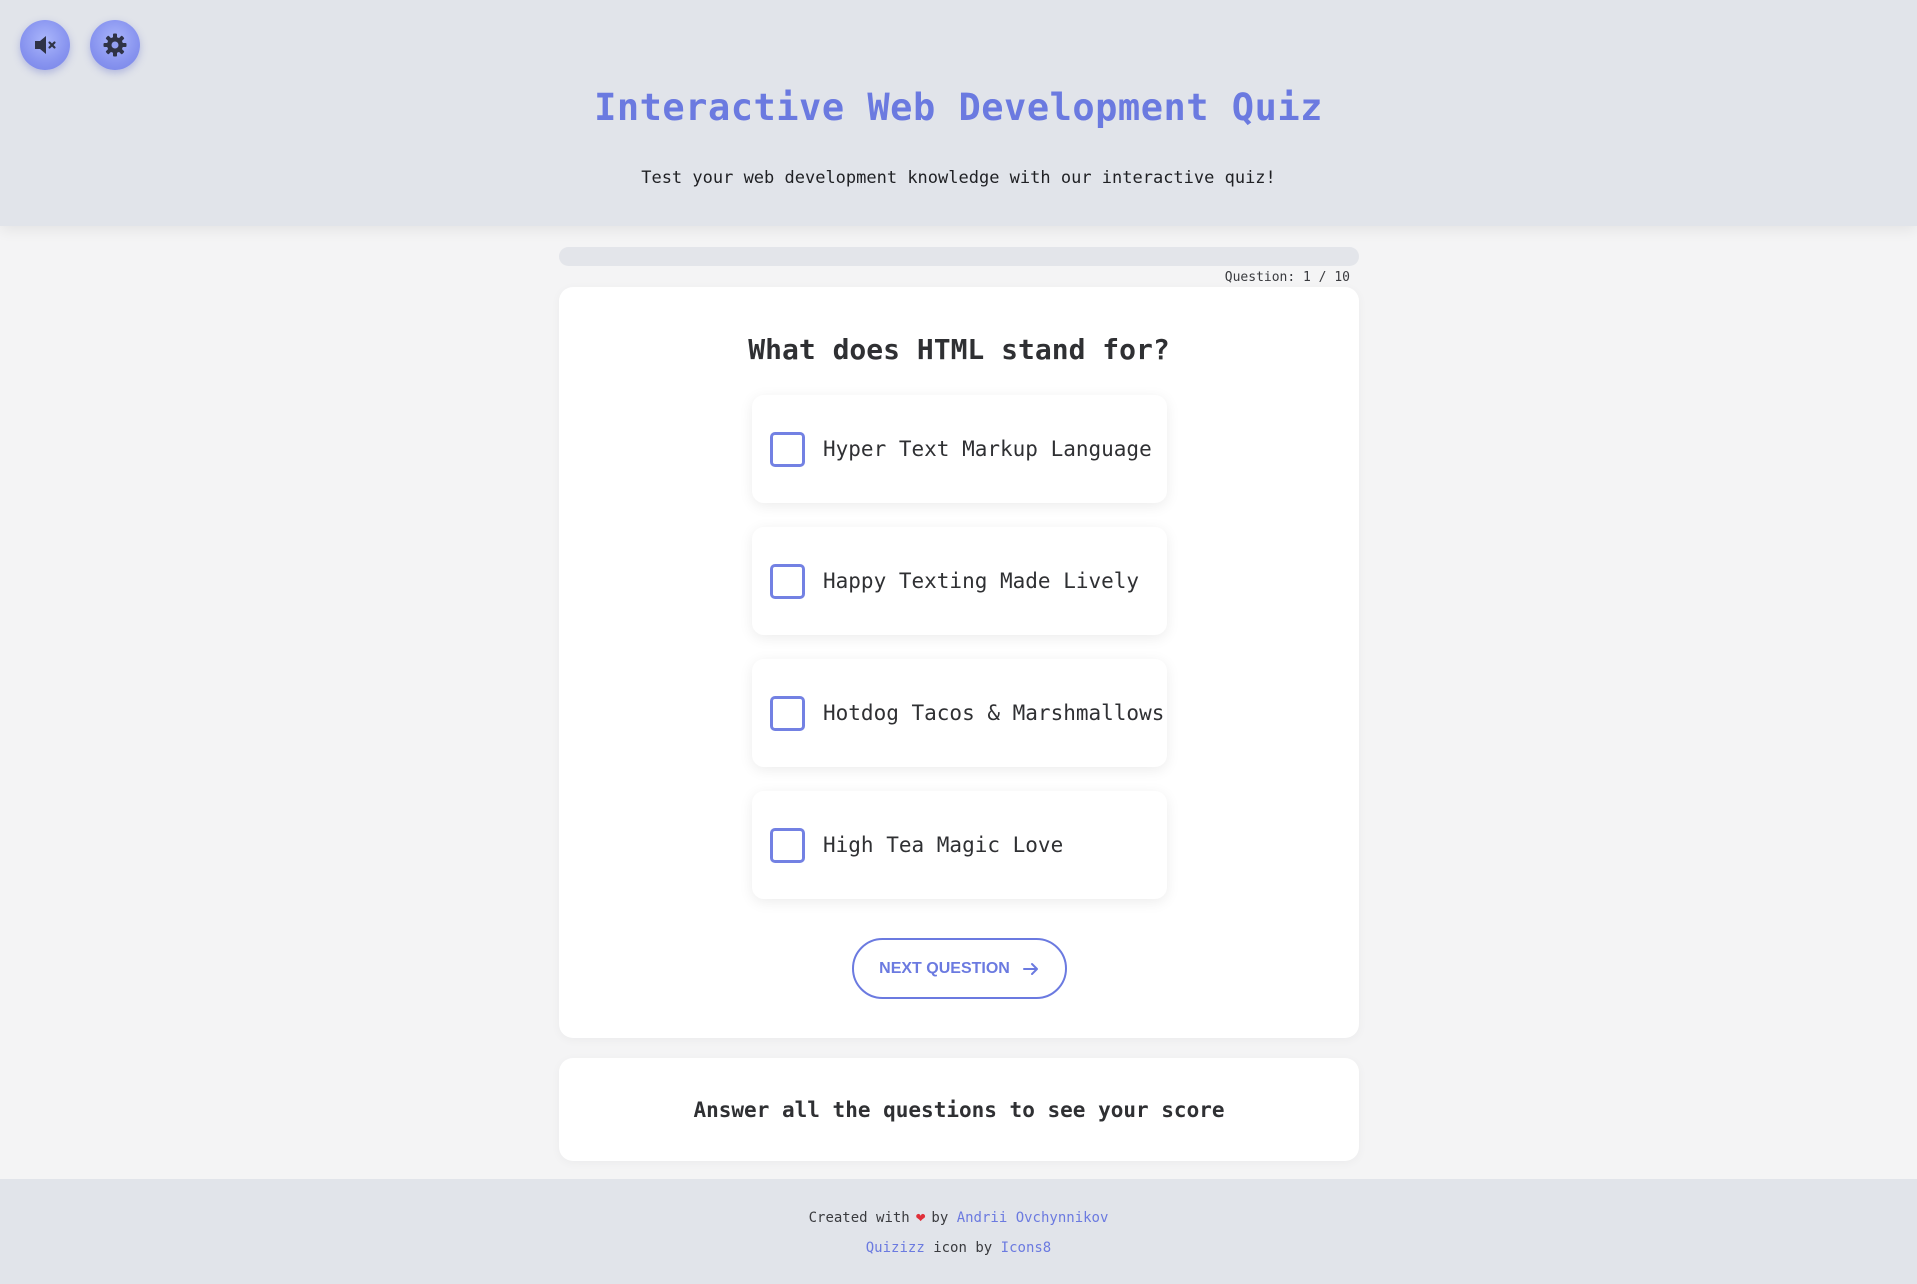  I want to click on answer-option: High Tea Magic Love, so click(959, 845).